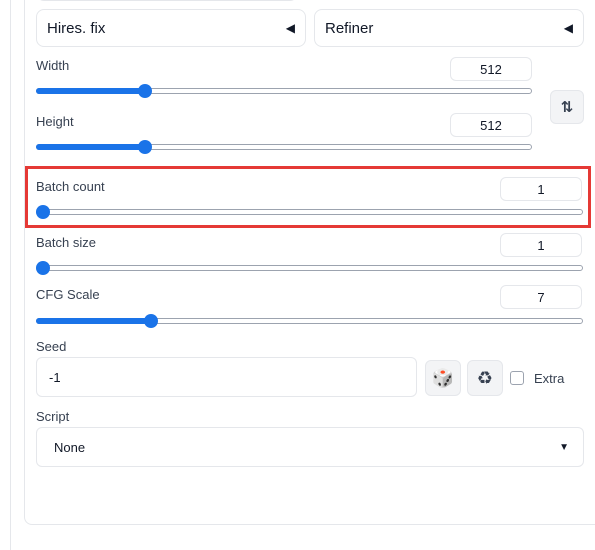  I want to click on height-label: Height, so click(55, 121).